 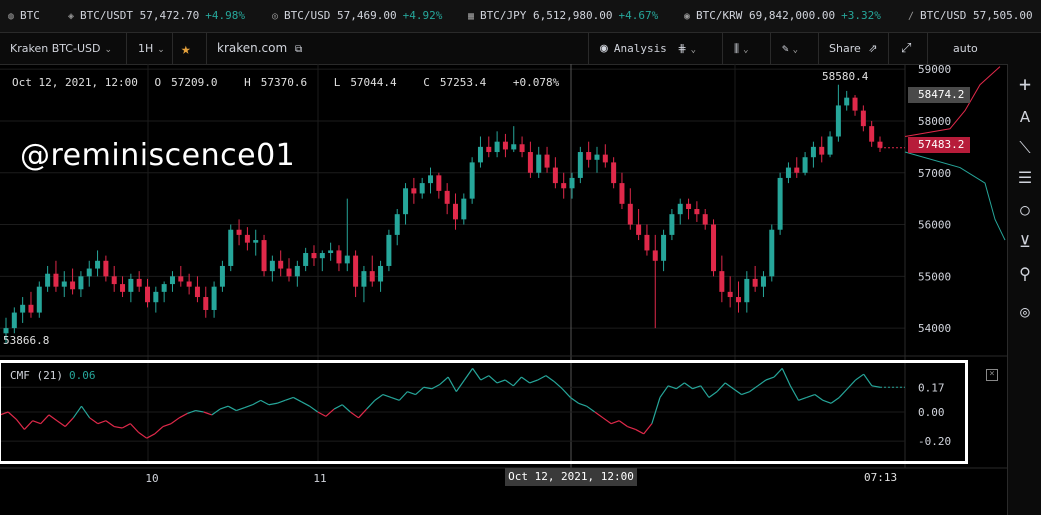 I want to click on magnet-tool-icon: ⚲, so click(x=1024, y=273).